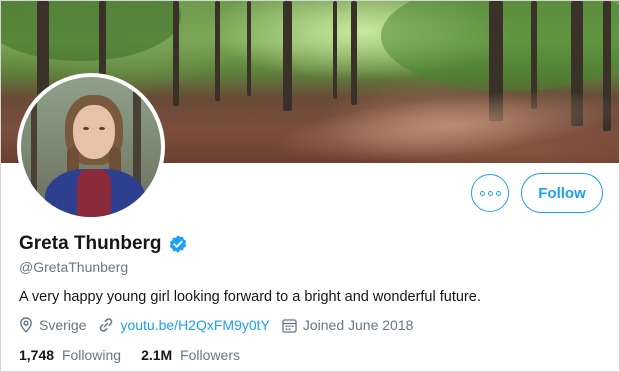  I want to click on following-stat: 1,748 Following, so click(70, 355).